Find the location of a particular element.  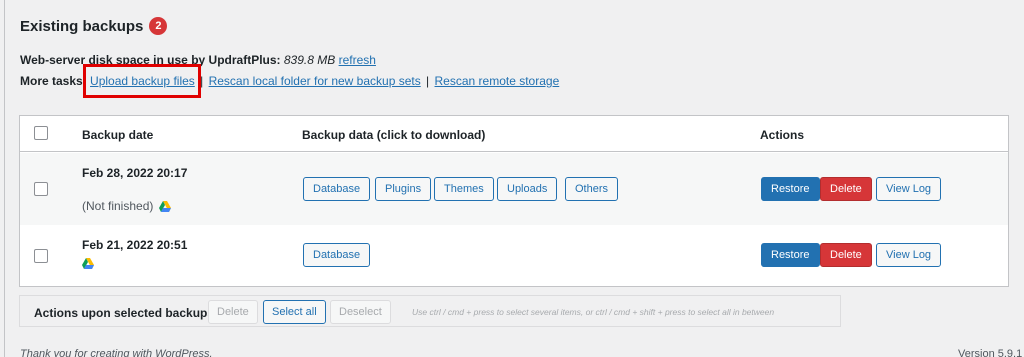

upload-backup-files-link: Upload backup files is located at coordinates (142, 81).